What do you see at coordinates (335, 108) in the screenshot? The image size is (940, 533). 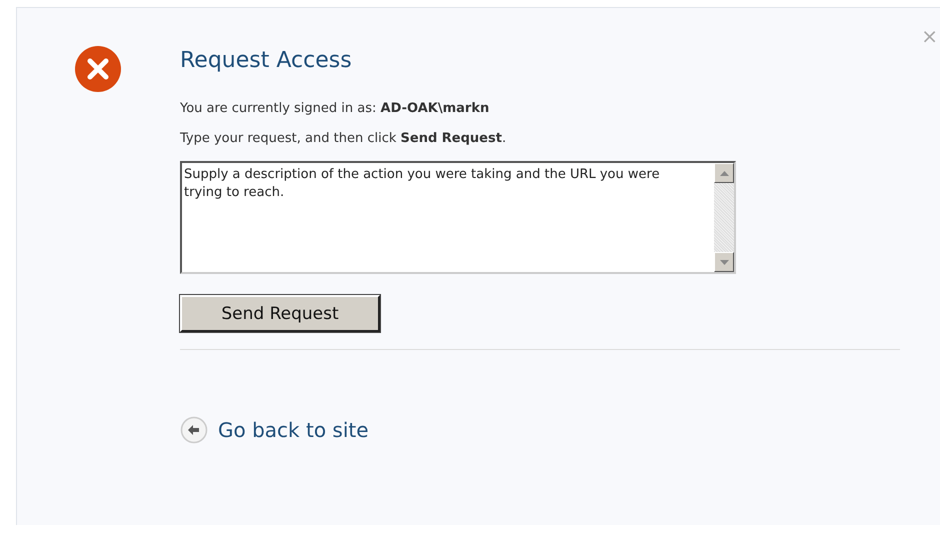 I see `signed-in-text: You are currently signed in as: AD-OAK\markn` at bounding box center [335, 108].